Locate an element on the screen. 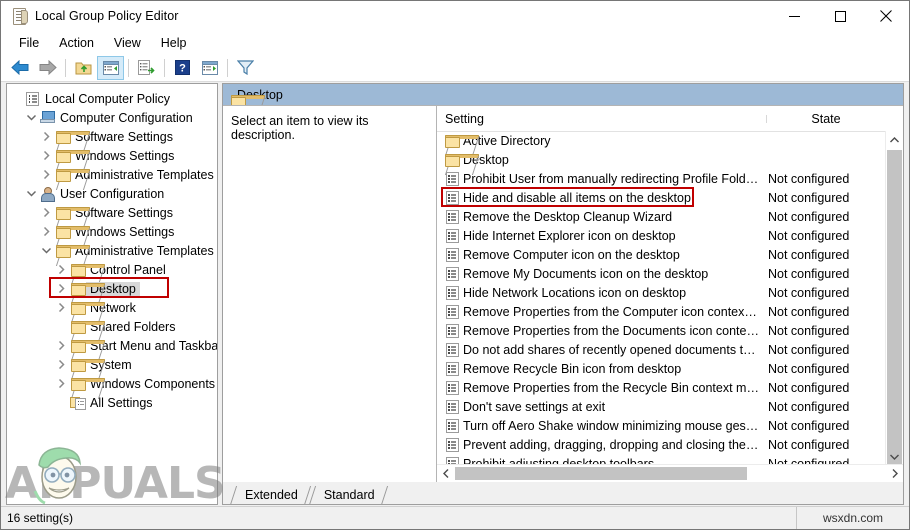 Image resolution: width=910 pixels, height=530 pixels. tree-node-start-menu-and-taskbar: Start Menu and Taskbar is located at coordinates (112, 345).